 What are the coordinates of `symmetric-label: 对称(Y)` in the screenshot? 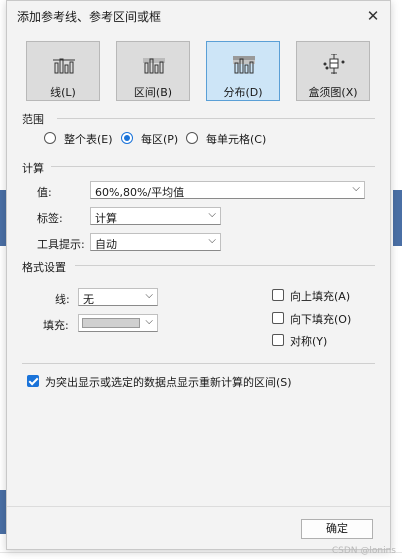 It's located at (309, 341).